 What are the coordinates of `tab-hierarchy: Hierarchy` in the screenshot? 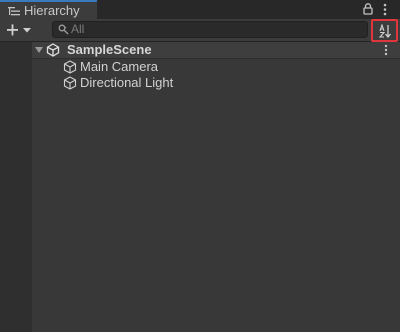 It's located at (48, 9).